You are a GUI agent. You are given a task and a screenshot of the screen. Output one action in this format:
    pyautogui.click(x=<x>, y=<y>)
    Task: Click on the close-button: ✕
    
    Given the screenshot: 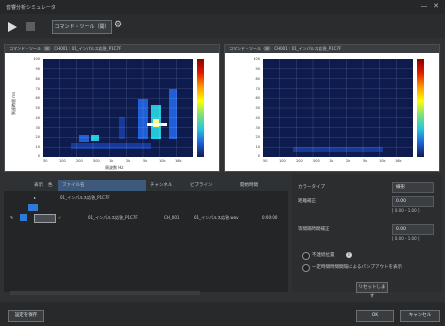 What is the action you would take?
    pyautogui.click(x=436, y=6)
    